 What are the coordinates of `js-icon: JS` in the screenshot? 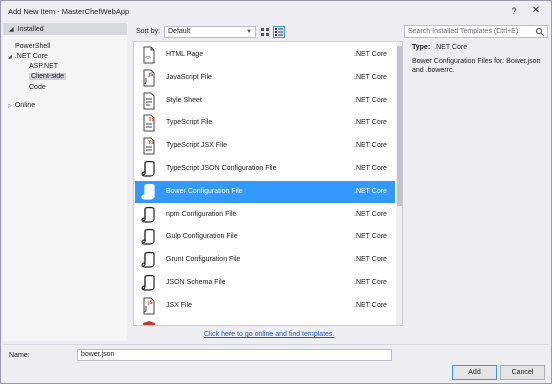 It's located at (149, 78).